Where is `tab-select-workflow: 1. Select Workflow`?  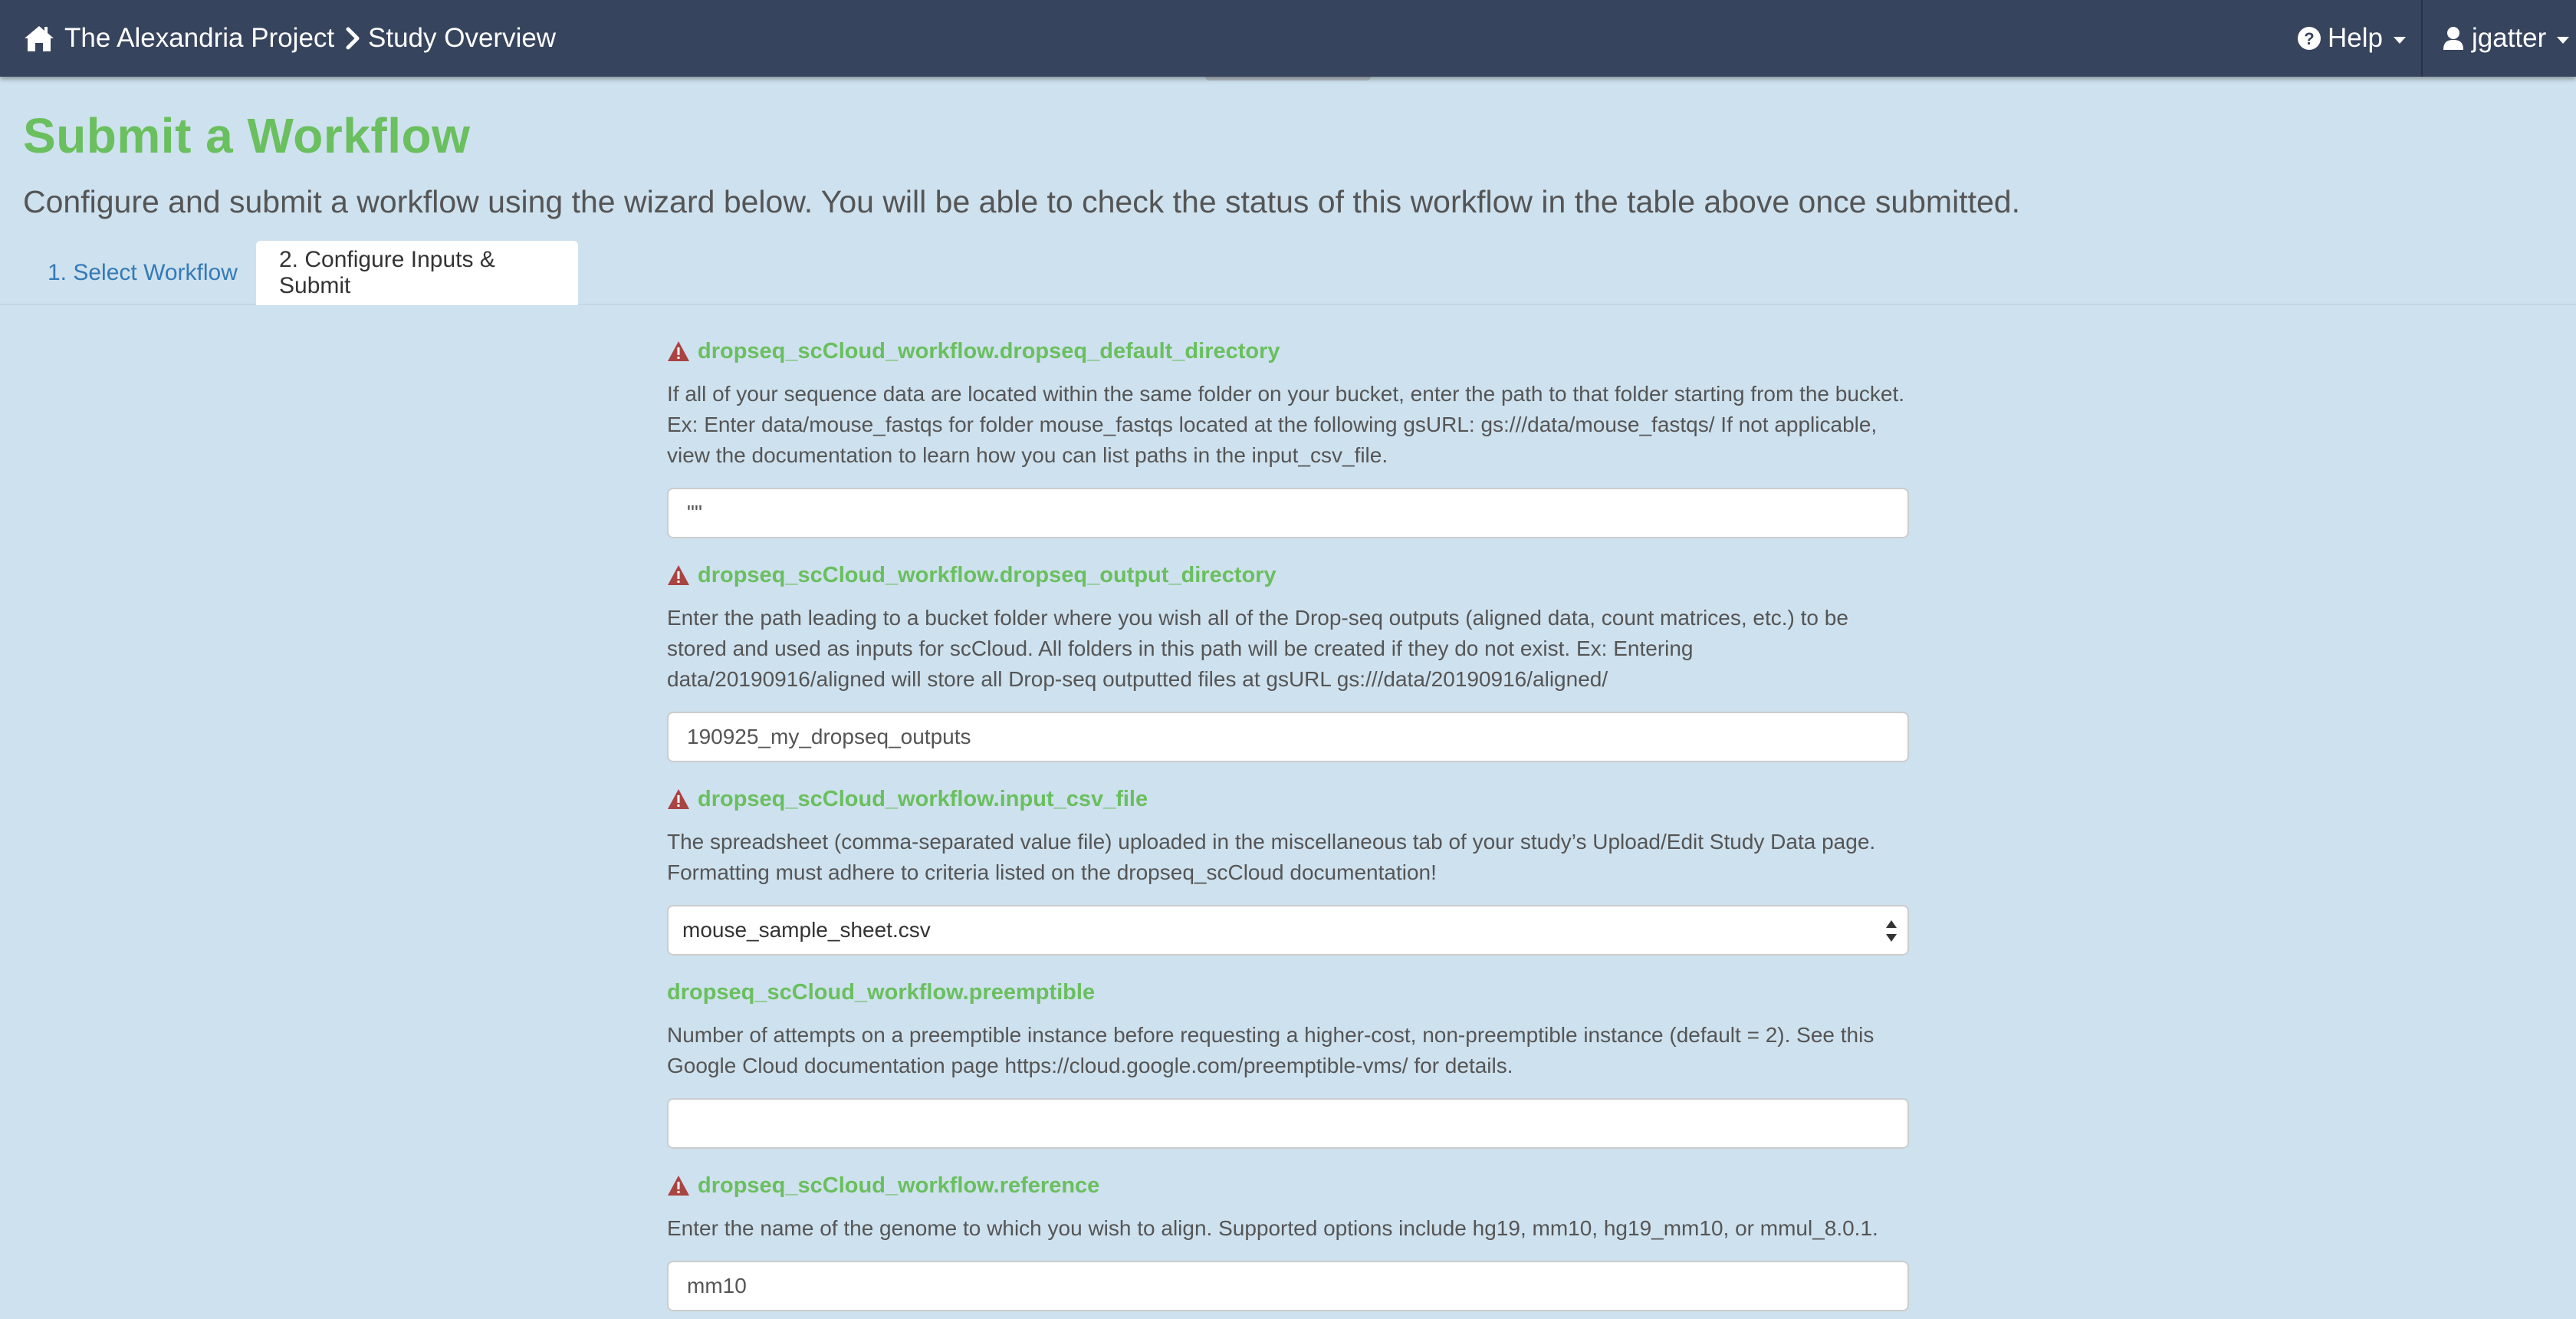 tab-select-workflow: 1. Select Workflow is located at coordinates (143, 273).